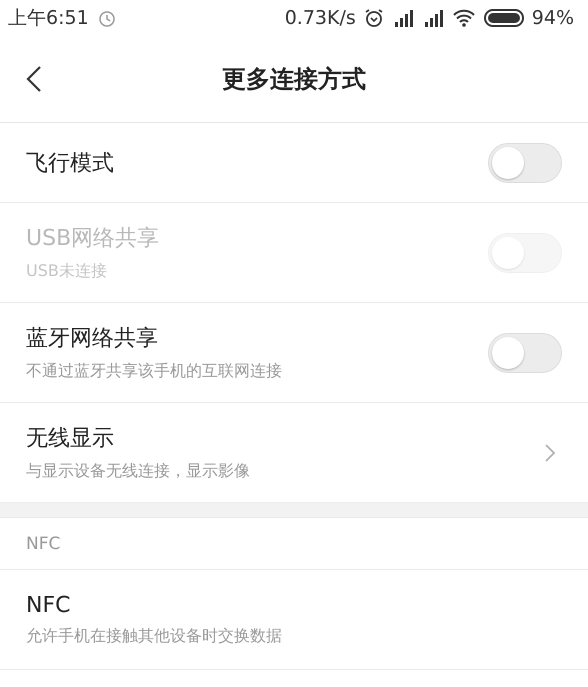  What do you see at coordinates (93, 239) in the screenshot?
I see `setting-title: USB网络共享` at bounding box center [93, 239].